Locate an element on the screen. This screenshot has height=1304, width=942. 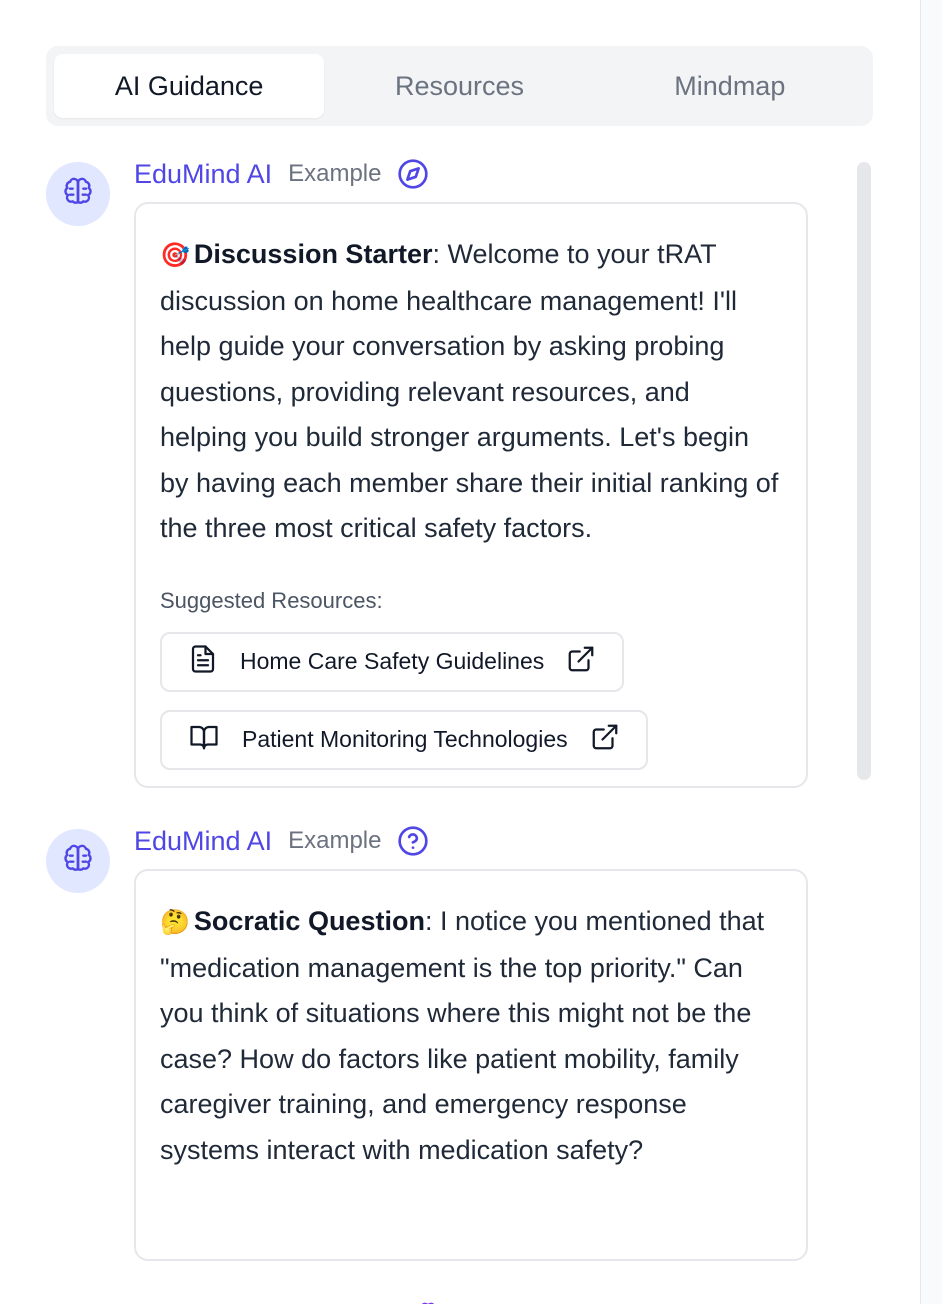
message-title: Discussion Starter is located at coordinates (313, 254).